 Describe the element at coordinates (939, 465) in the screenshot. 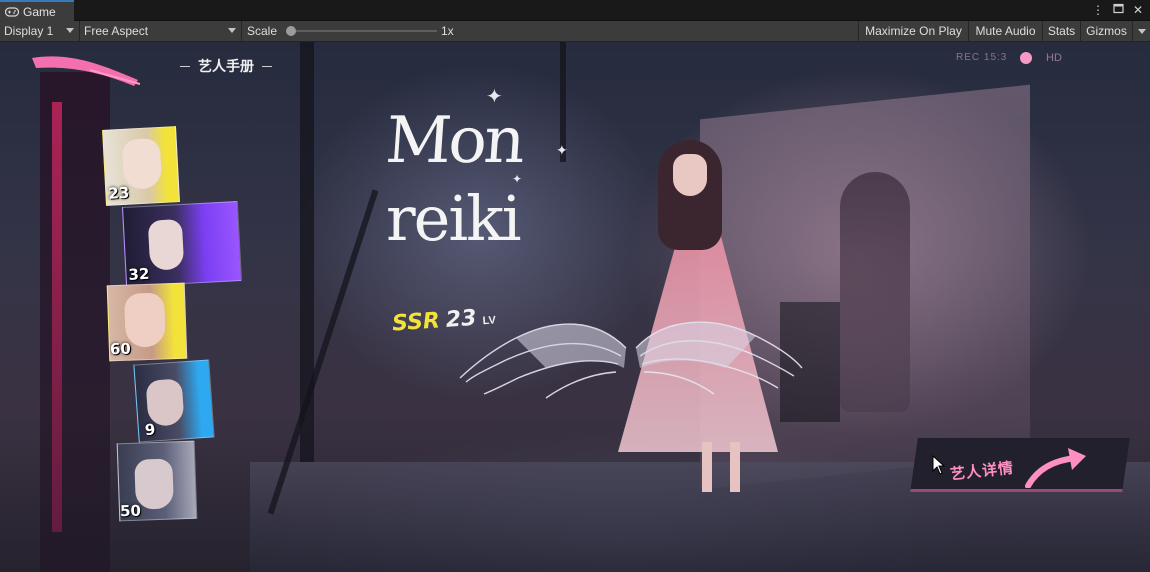

I see `mouse-cursor-icon` at that location.